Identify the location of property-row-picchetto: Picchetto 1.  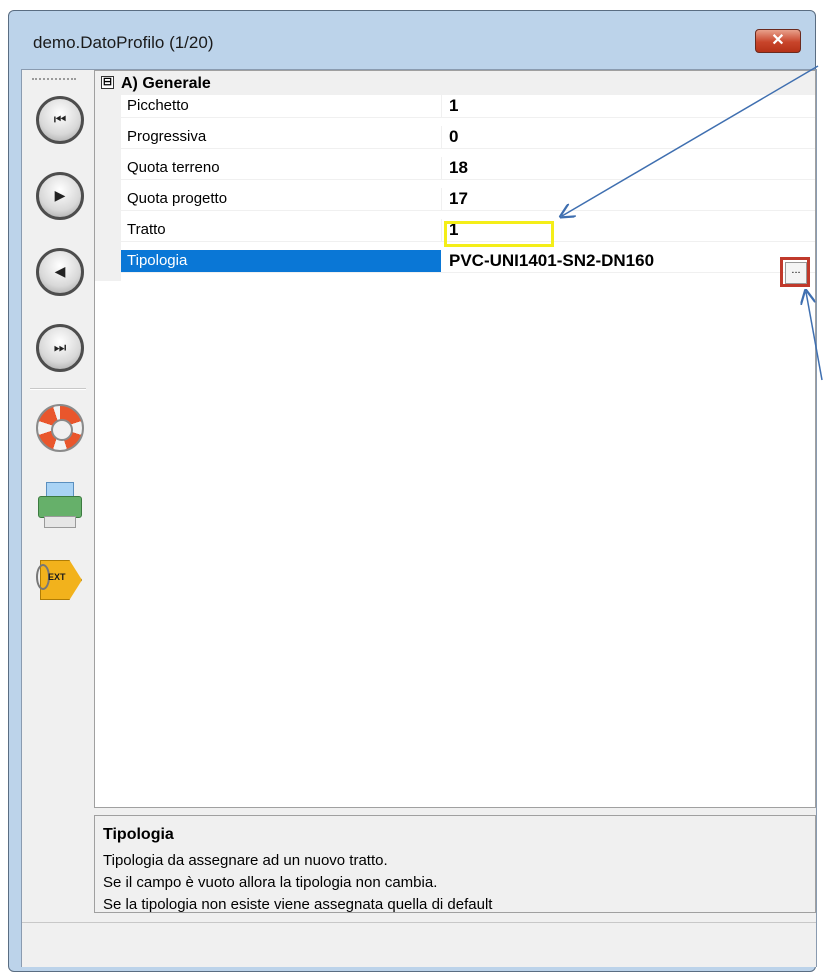
(468, 106).